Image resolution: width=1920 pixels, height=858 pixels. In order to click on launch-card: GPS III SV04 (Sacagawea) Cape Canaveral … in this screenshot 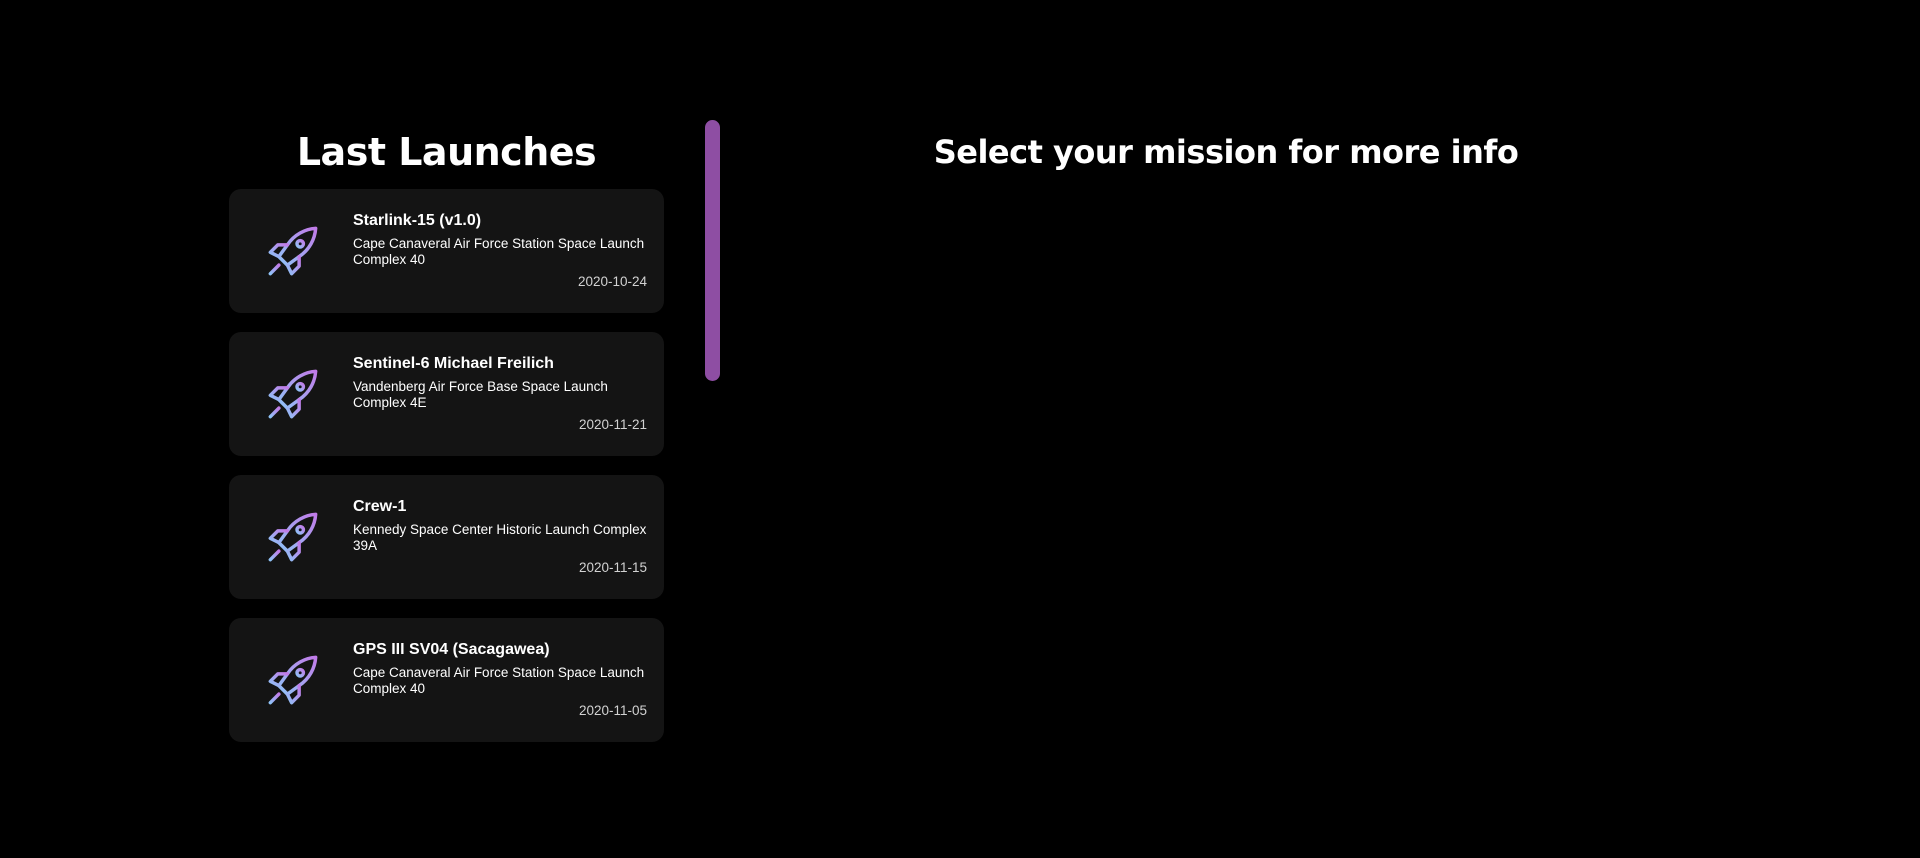, I will do `click(446, 680)`.